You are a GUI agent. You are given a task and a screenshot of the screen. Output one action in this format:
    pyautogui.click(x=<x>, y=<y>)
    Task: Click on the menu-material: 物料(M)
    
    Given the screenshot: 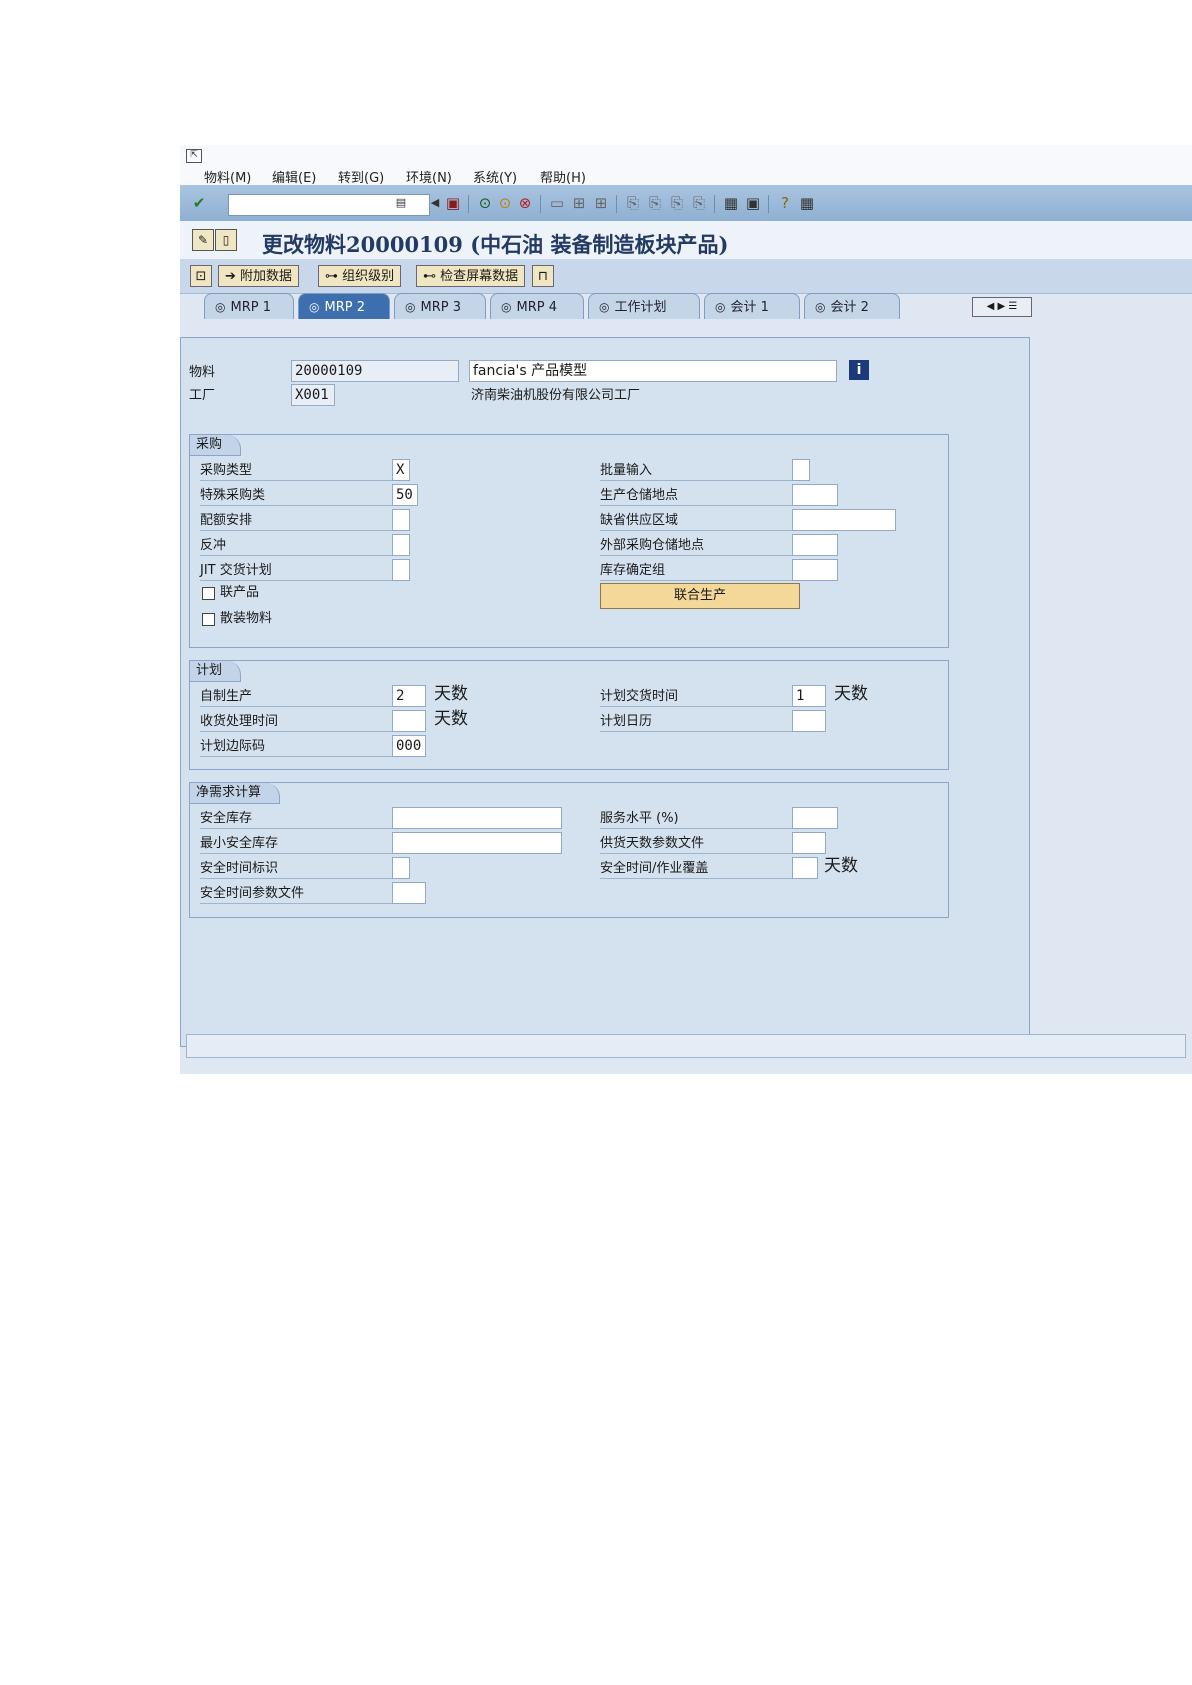 What is the action you would take?
    pyautogui.click(x=227, y=176)
    